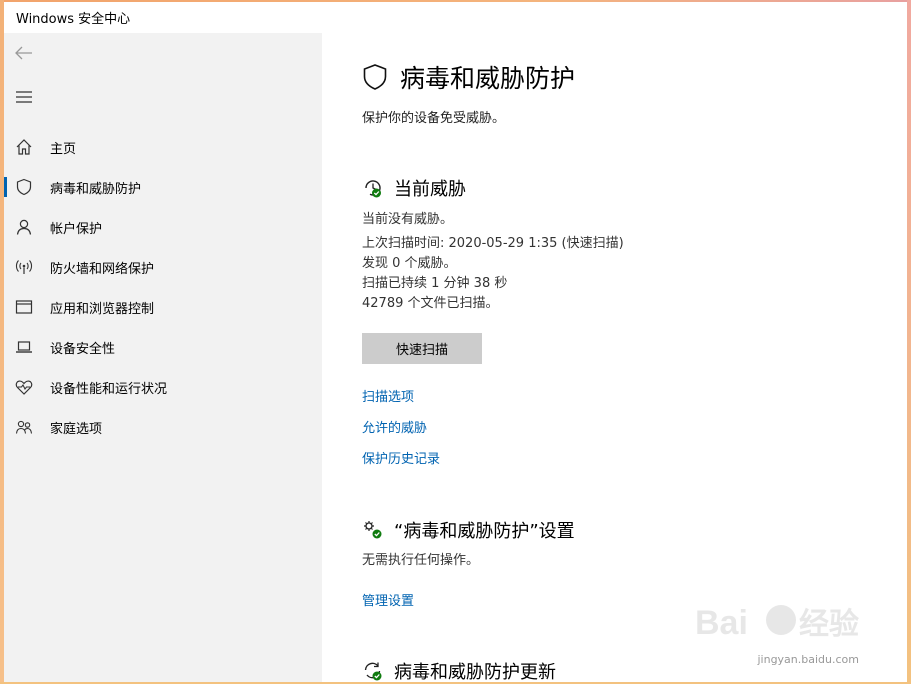 Image resolution: width=911 pixels, height=684 pixels. I want to click on svg-text: 经验, so click(829, 624).